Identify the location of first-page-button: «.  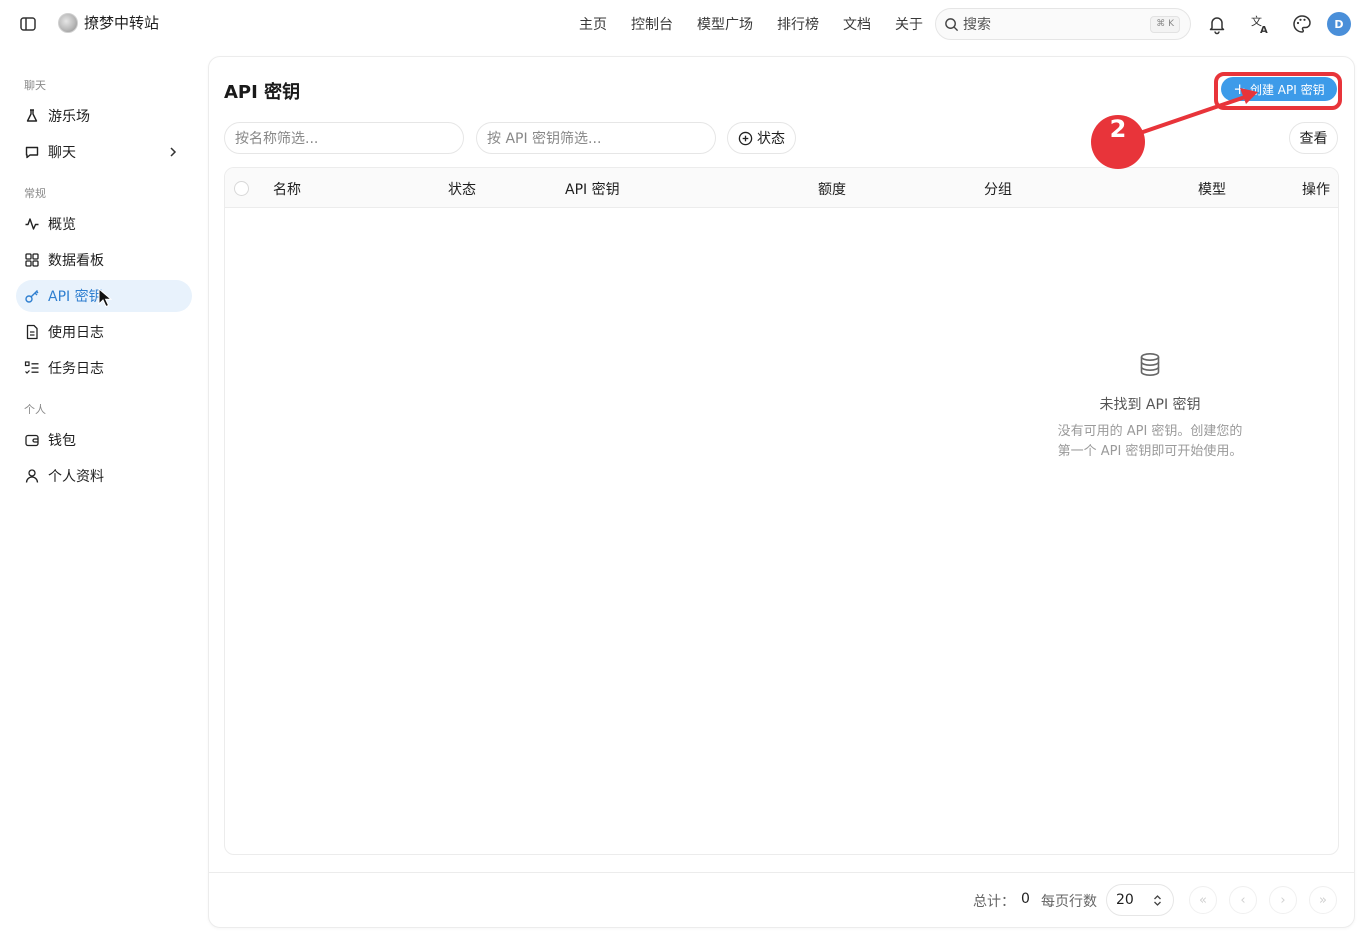
(1203, 900).